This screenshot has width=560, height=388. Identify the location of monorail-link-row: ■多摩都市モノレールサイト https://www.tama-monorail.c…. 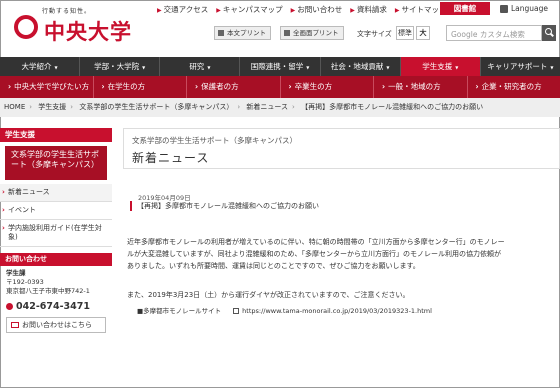
(284, 310).